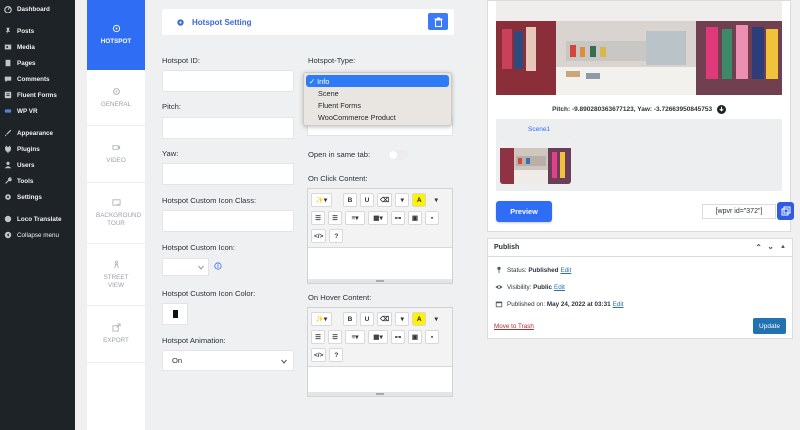 The image size is (800, 430). What do you see at coordinates (116, 35) in the screenshot?
I see `tab-hotspot: HOTSPOT` at bounding box center [116, 35].